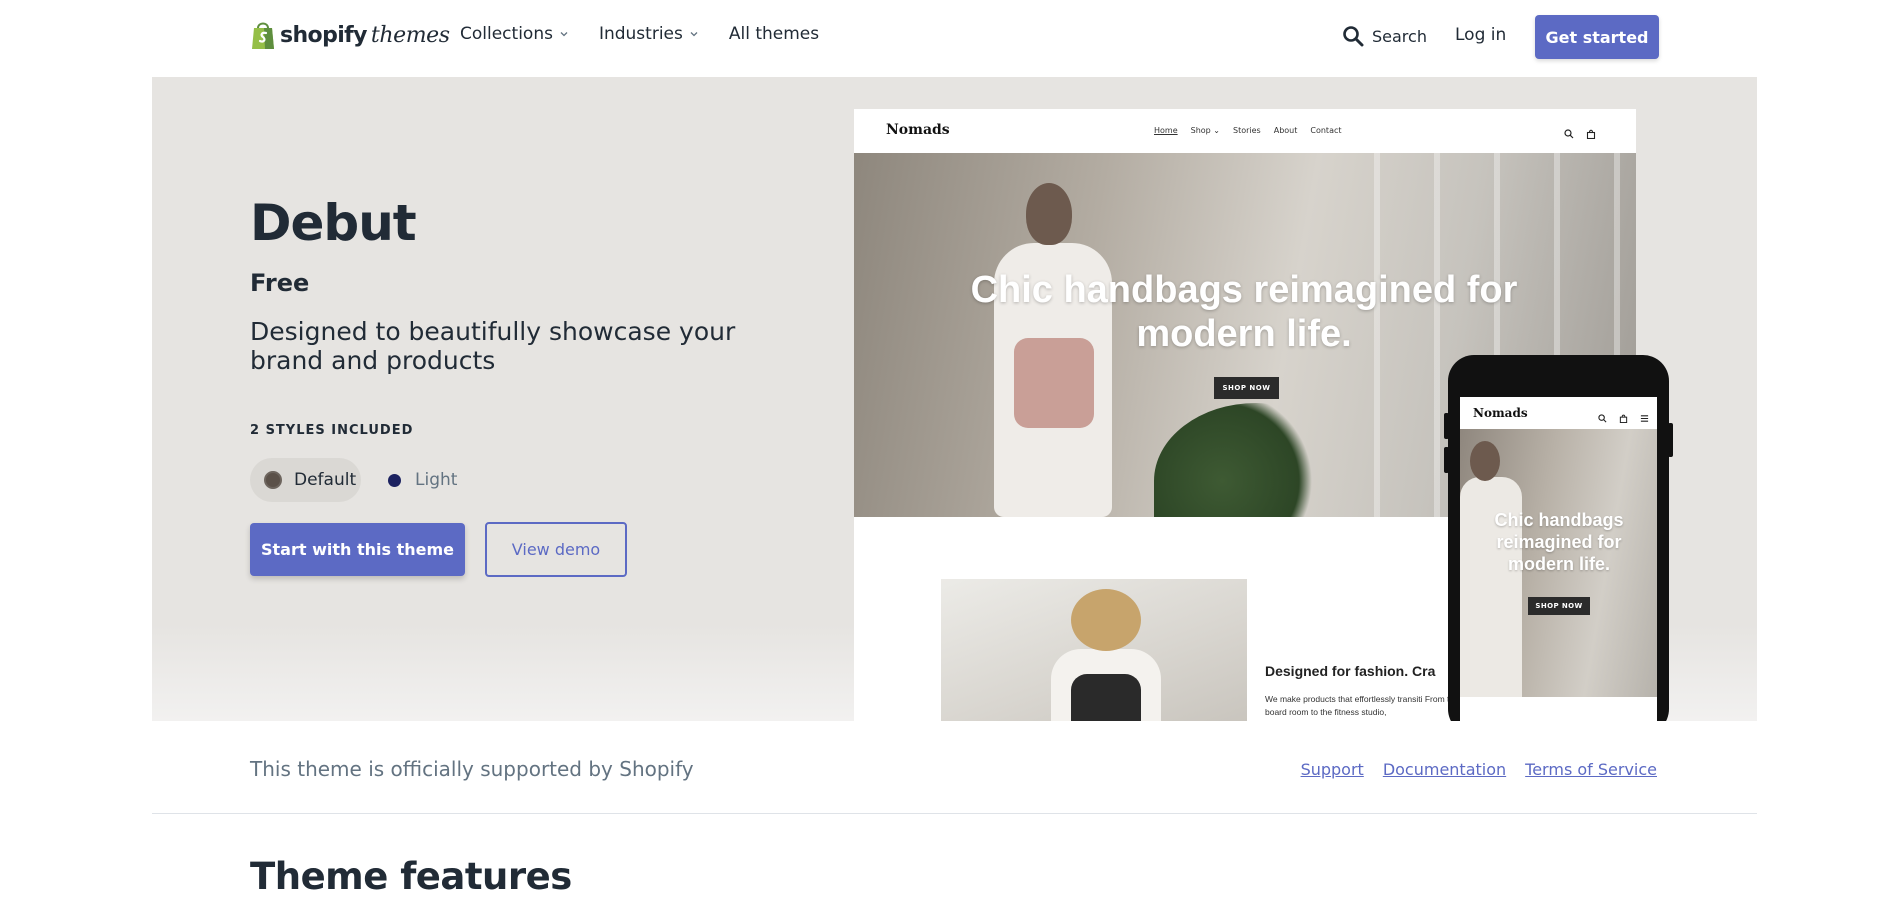 The image size is (1903, 906). What do you see at coordinates (1597, 37) in the screenshot?
I see `get-started-button: Get started` at bounding box center [1597, 37].